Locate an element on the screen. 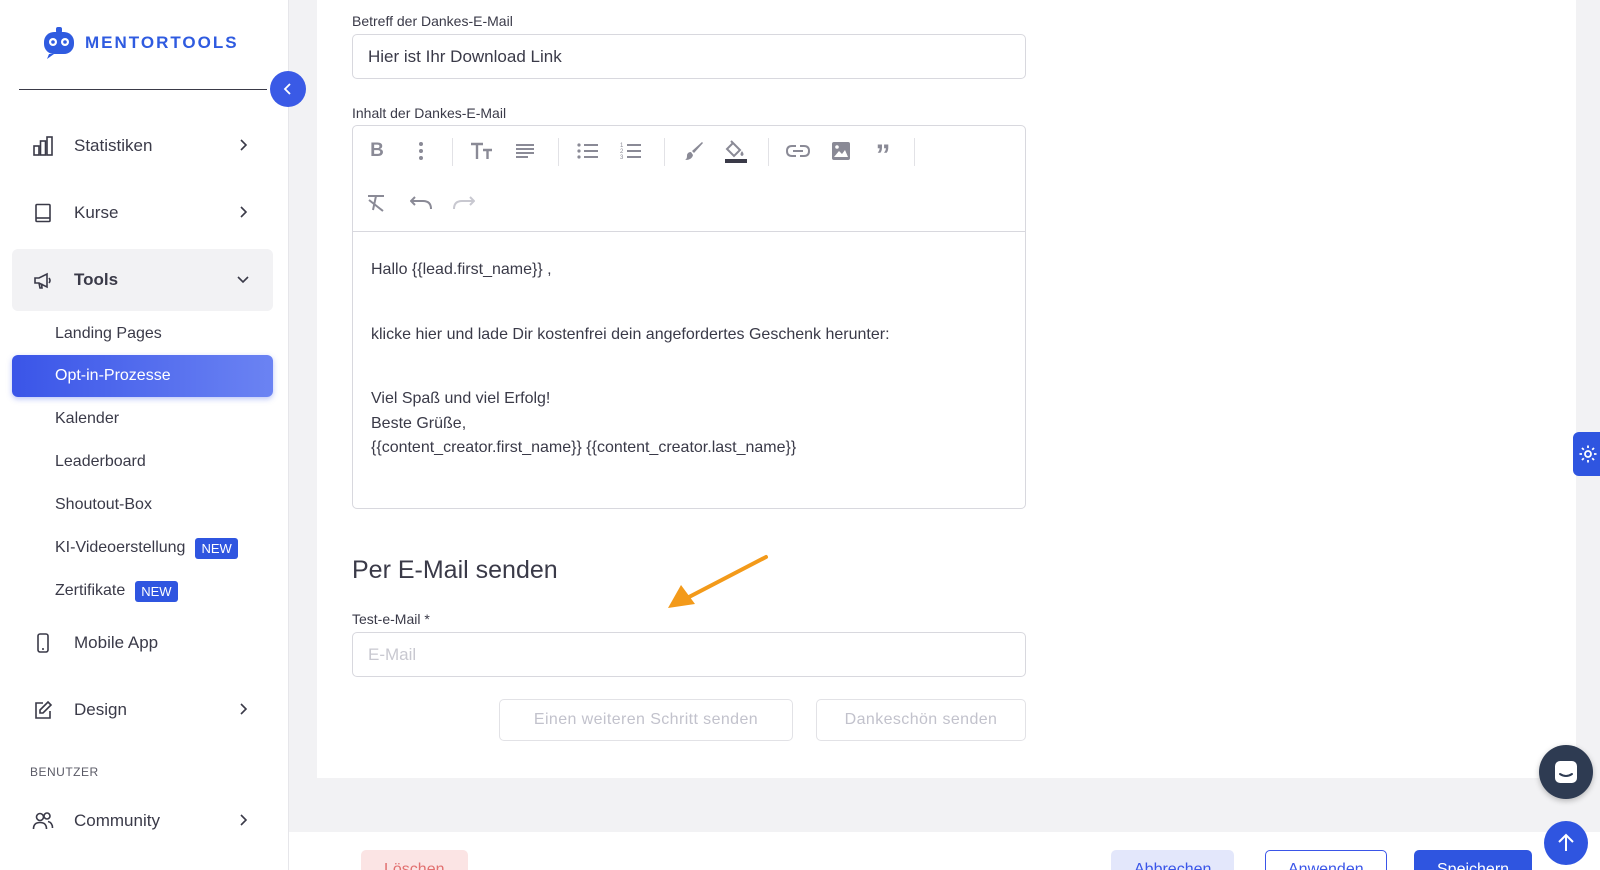 The width and height of the screenshot is (1600, 870). chevron-down-icon is located at coordinates (243, 280).